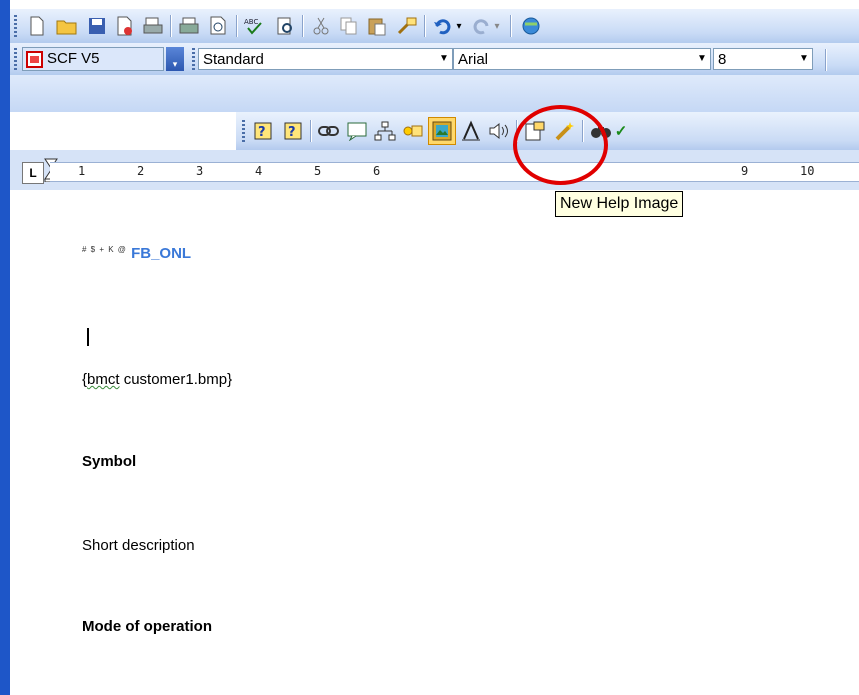 Image resolution: width=859 pixels, height=695 pixels. I want to click on ruler-number: 4, so click(259, 171).